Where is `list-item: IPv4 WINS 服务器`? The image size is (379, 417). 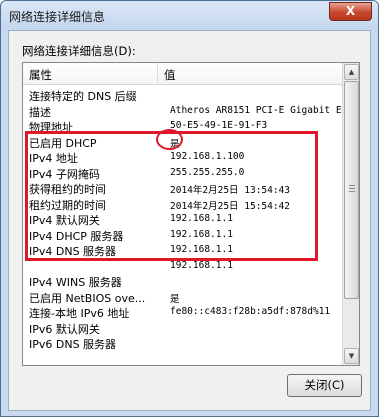
list-item: IPv4 WINS 服务器 is located at coordinates (183, 281).